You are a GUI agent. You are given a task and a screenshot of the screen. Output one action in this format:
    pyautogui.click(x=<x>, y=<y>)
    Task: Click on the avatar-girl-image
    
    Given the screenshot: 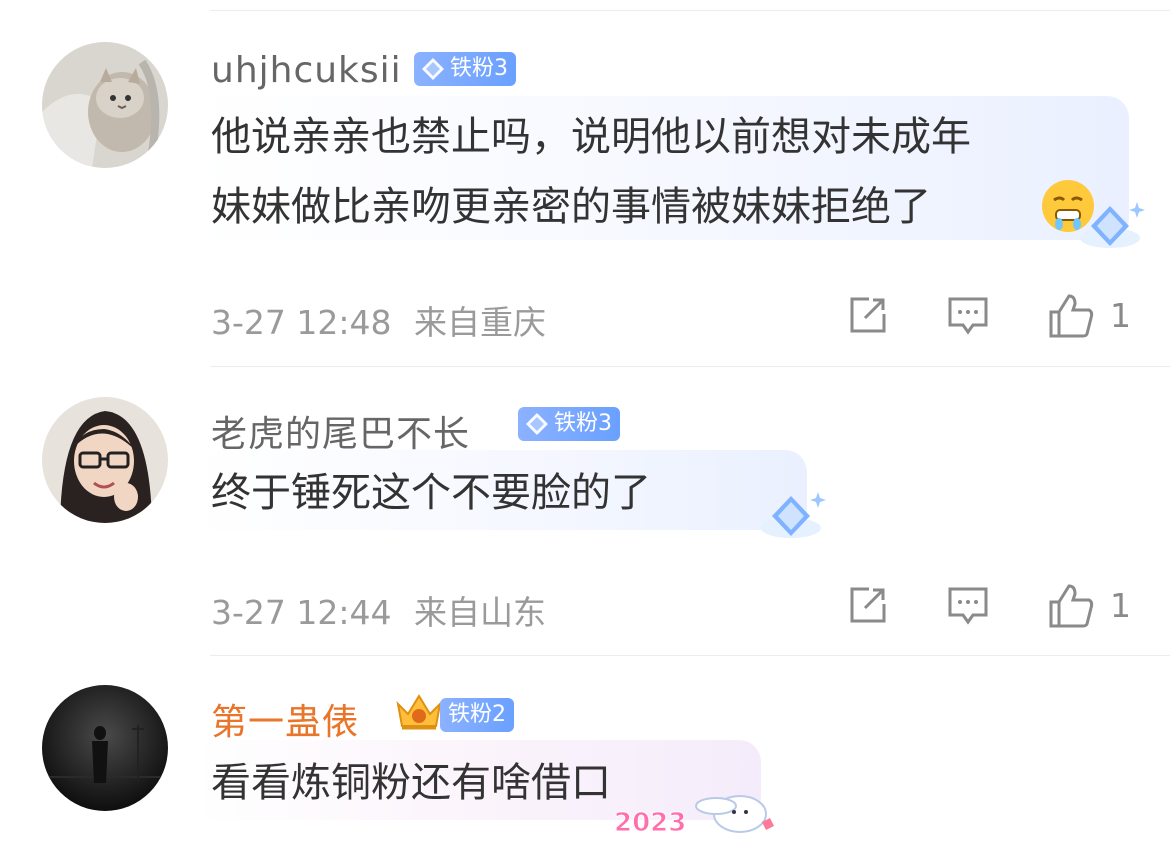 What is the action you would take?
    pyautogui.click(x=105, y=460)
    